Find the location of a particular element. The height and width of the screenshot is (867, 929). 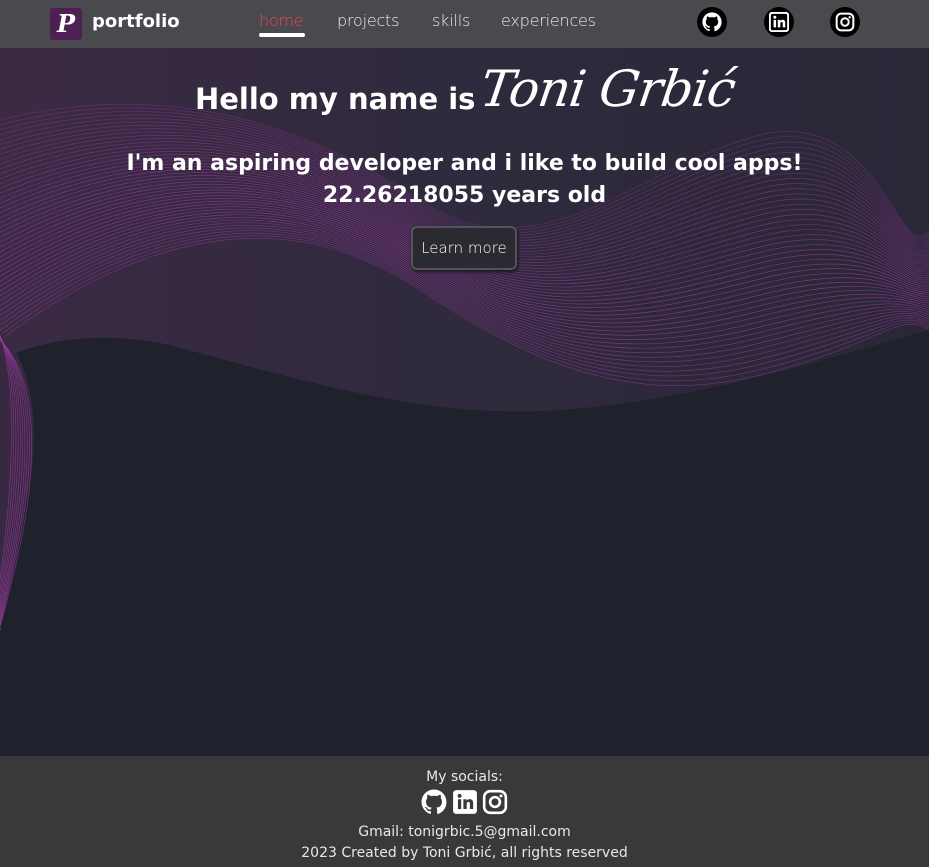

nav-link-skills: skills is located at coordinates (451, 21).